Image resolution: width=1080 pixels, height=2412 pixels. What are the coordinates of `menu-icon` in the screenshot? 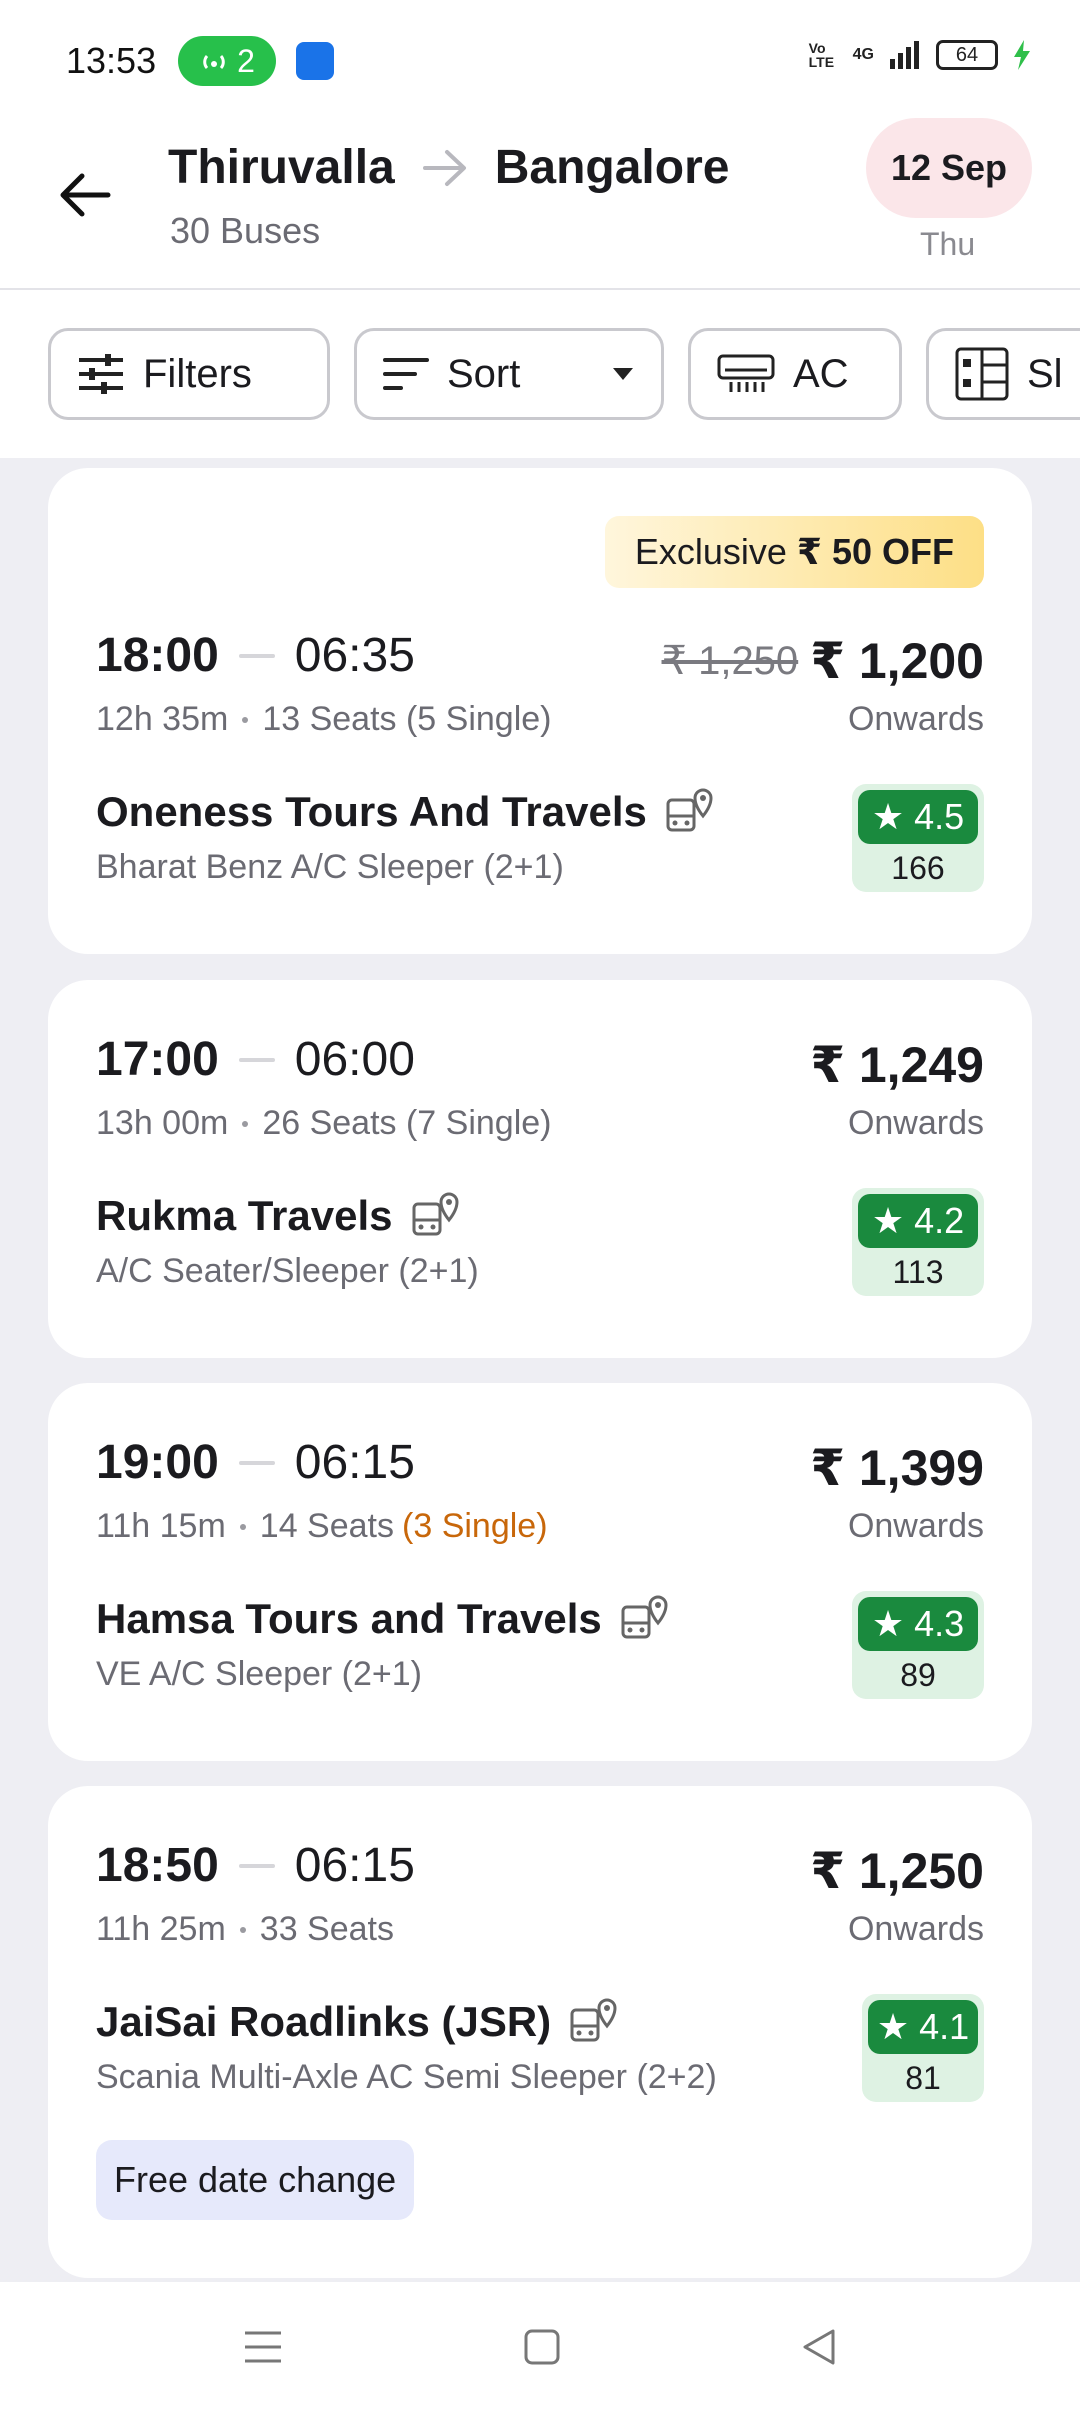 It's located at (263, 2347).